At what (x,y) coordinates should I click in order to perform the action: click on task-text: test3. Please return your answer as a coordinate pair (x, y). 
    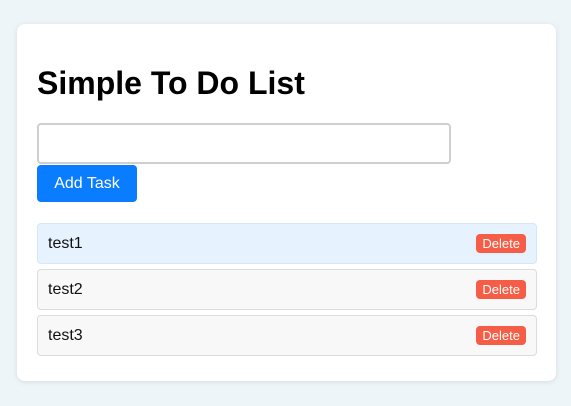
    Looking at the image, I should click on (65, 335).